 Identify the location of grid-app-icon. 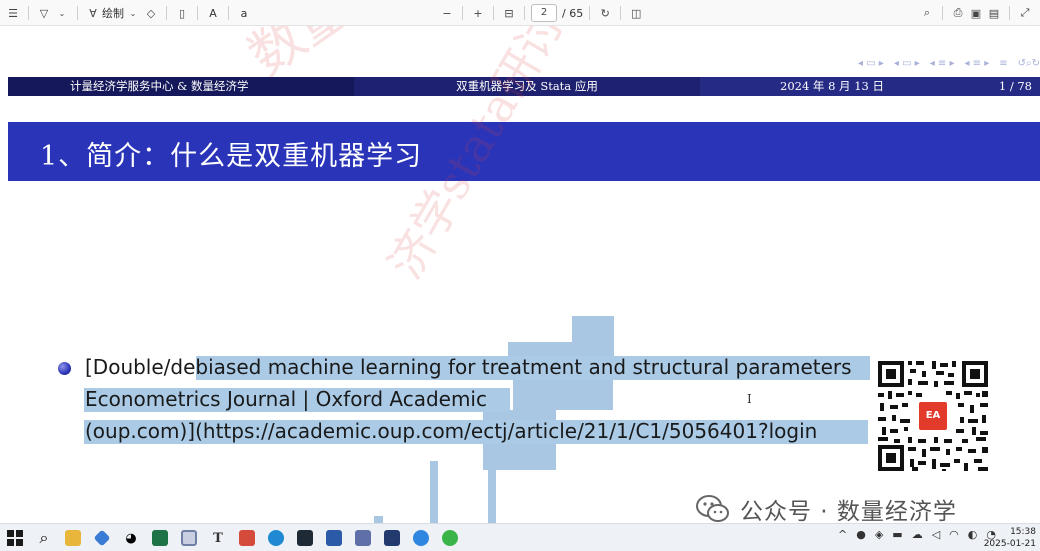
(189, 538).